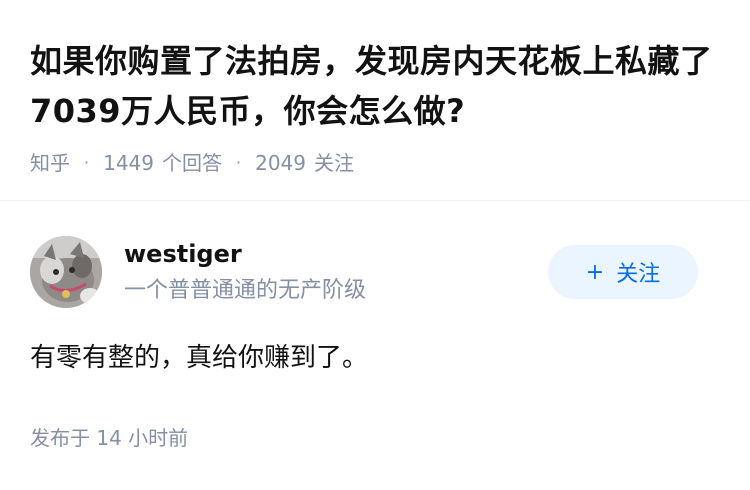 The height and width of the screenshot is (490, 750). I want to click on plus-icon: +, so click(595, 272).